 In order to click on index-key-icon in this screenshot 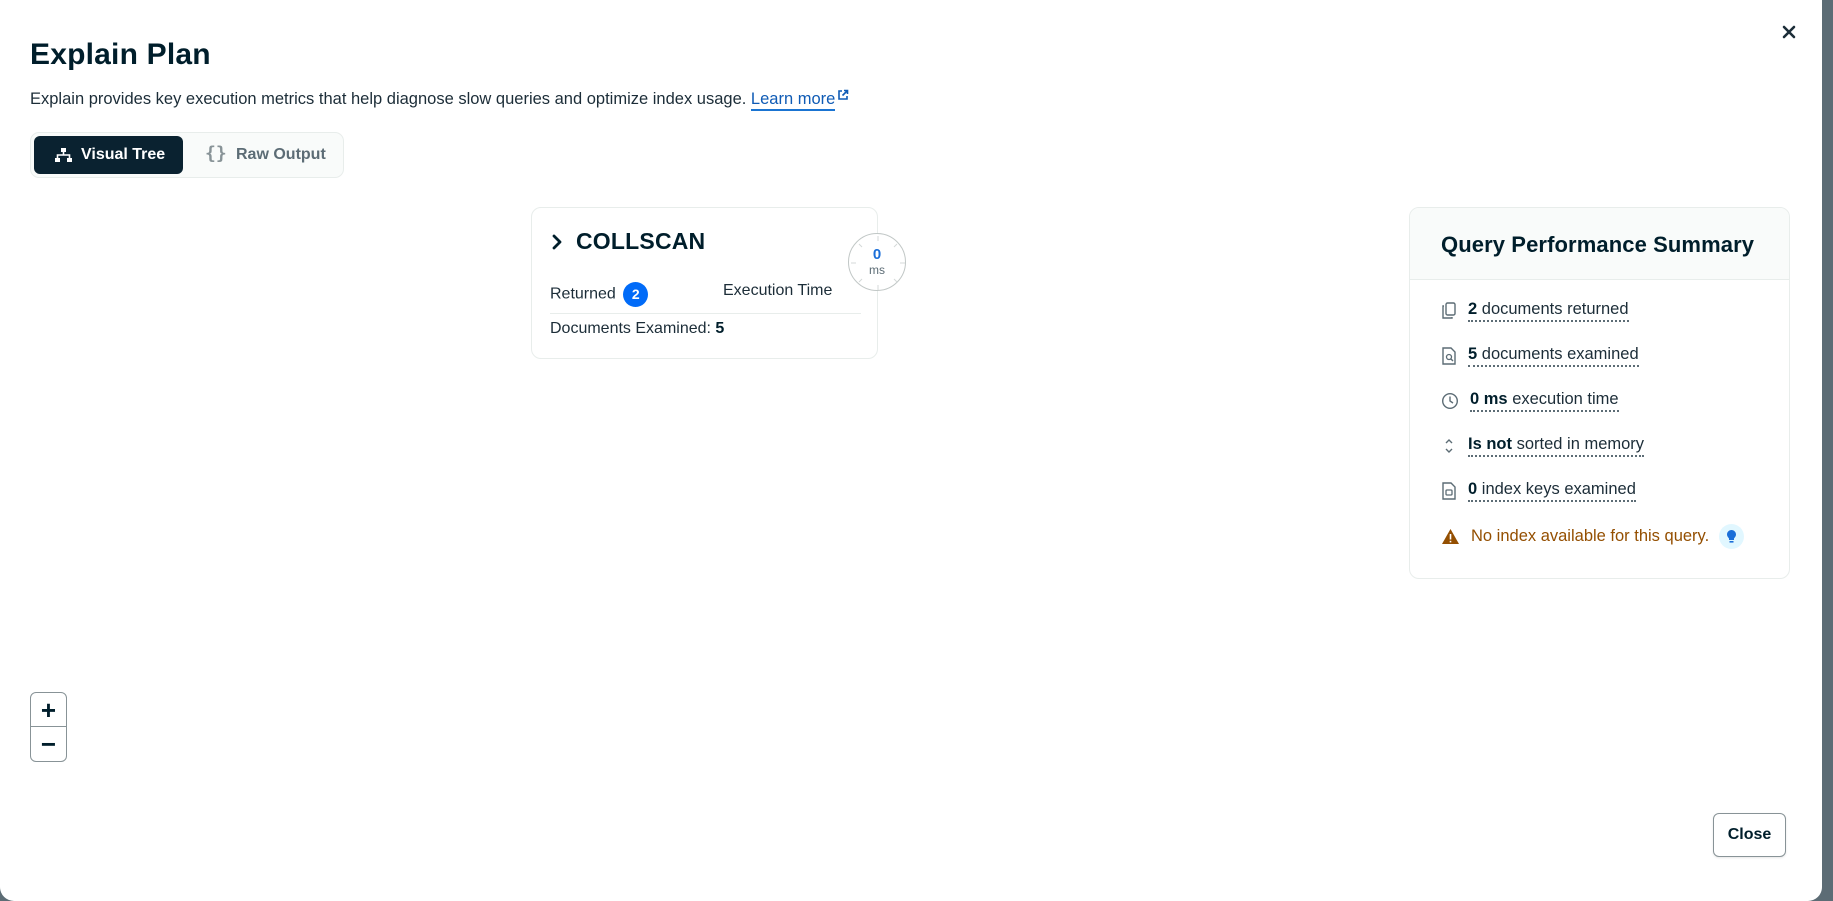, I will do `click(1449, 491)`.